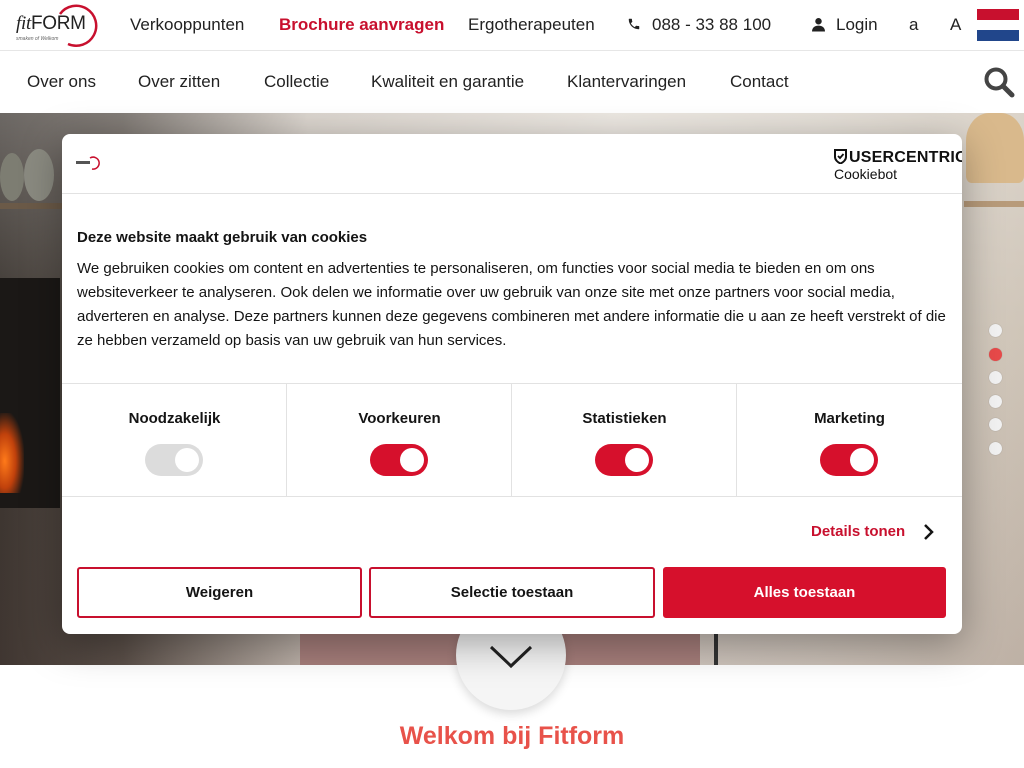  Describe the element at coordinates (174, 460) in the screenshot. I see `toggle-noodzakelijk` at that location.